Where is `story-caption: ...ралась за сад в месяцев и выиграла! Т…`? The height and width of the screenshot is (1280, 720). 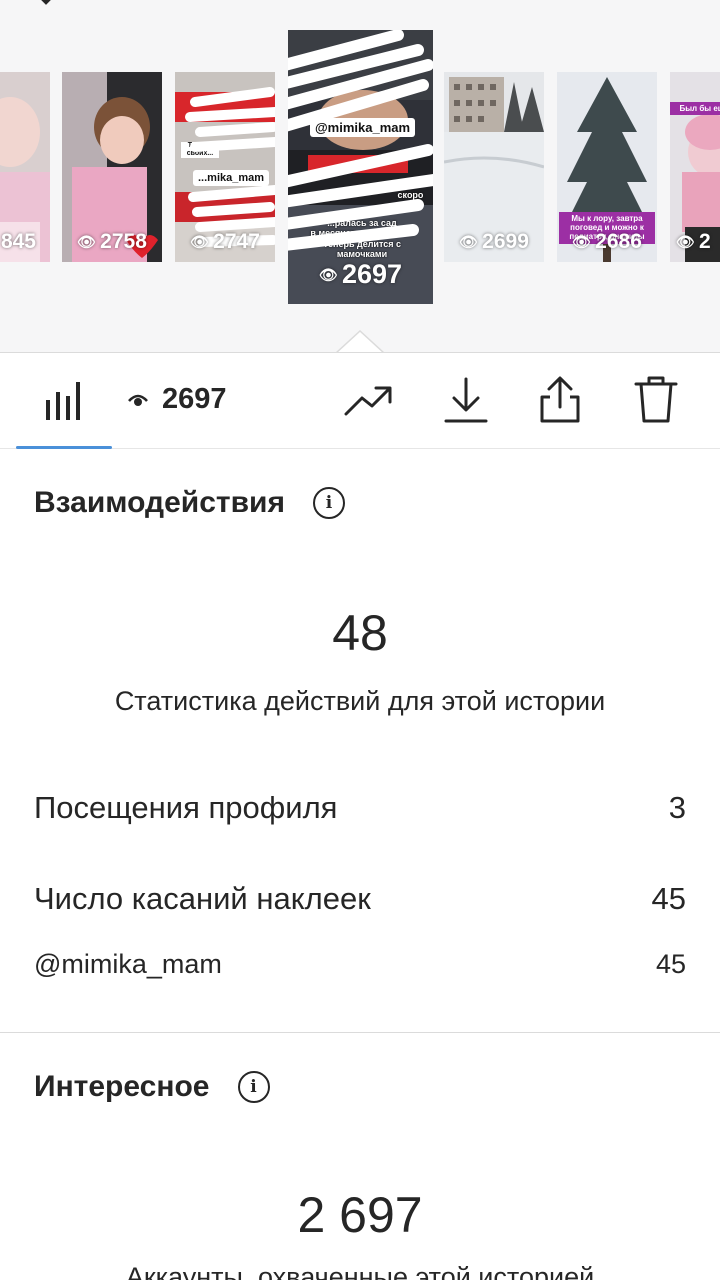 story-caption: ...ралась за сад в месяцев и выиграла! Т… is located at coordinates (362, 239).